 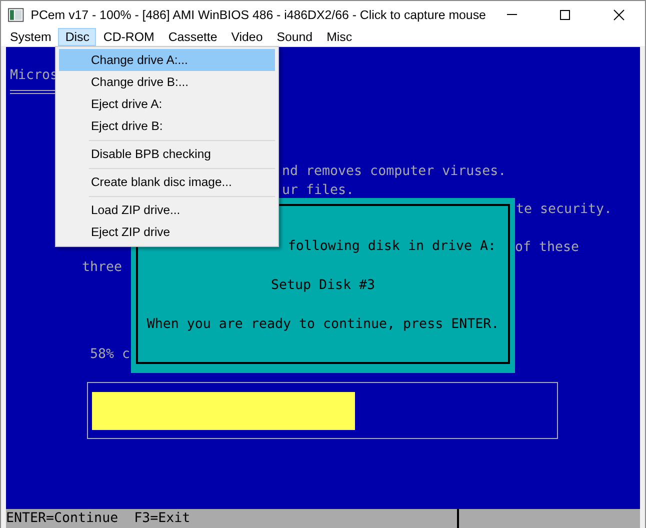 I want to click on menu-item: Sound, so click(x=295, y=37).